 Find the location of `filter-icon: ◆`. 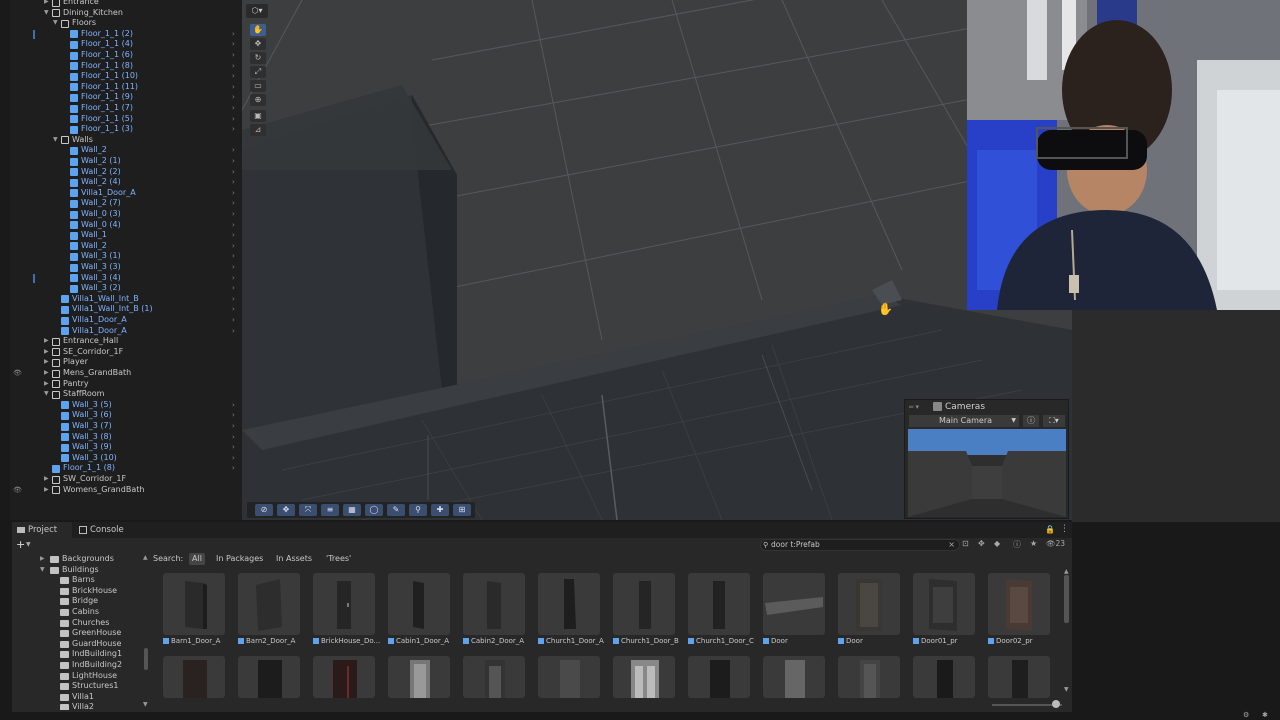

filter-icon: ◆ is located at coordinates (997, 543).